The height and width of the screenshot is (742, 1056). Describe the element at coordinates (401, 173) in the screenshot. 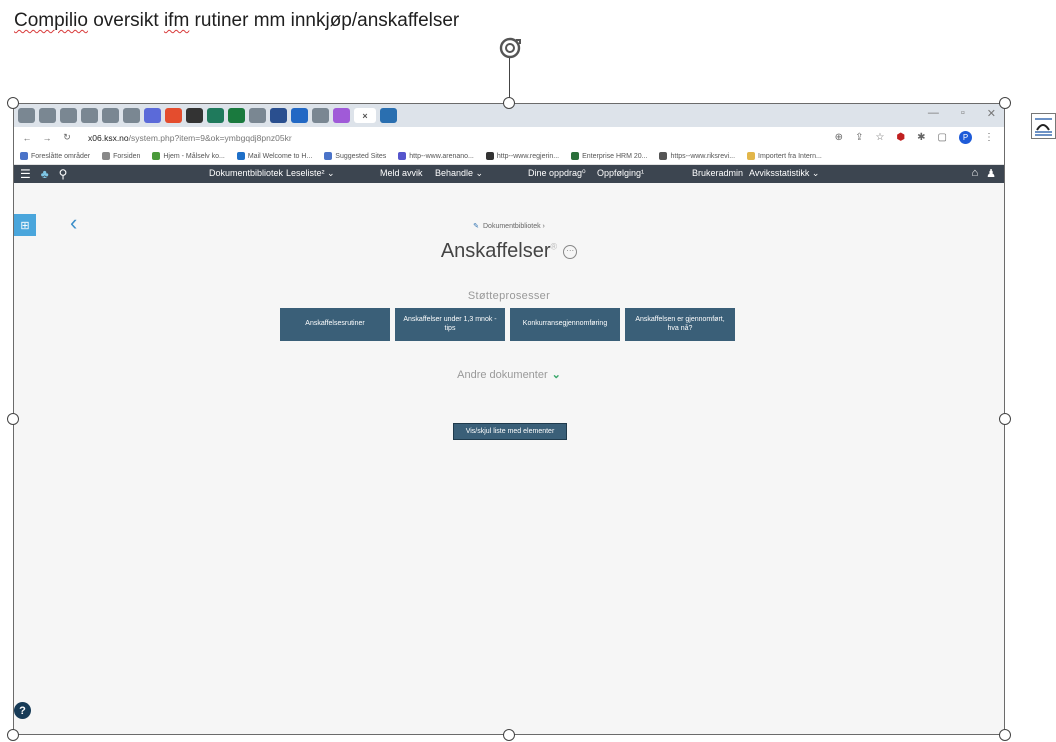

I see `nav-meld-avvik: Meld avvik` at that location.